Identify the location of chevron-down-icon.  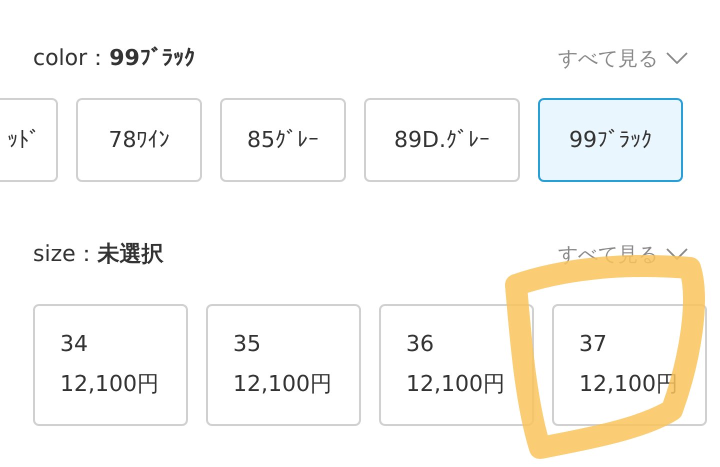
(677, 58).